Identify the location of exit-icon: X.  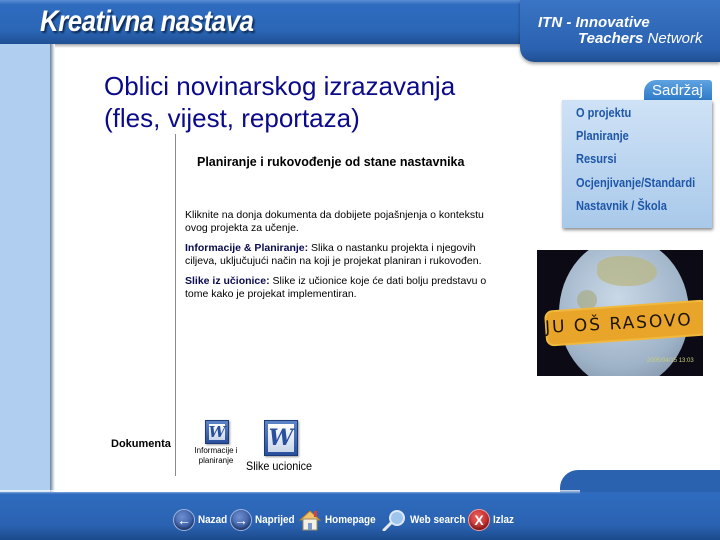
(479, 520).